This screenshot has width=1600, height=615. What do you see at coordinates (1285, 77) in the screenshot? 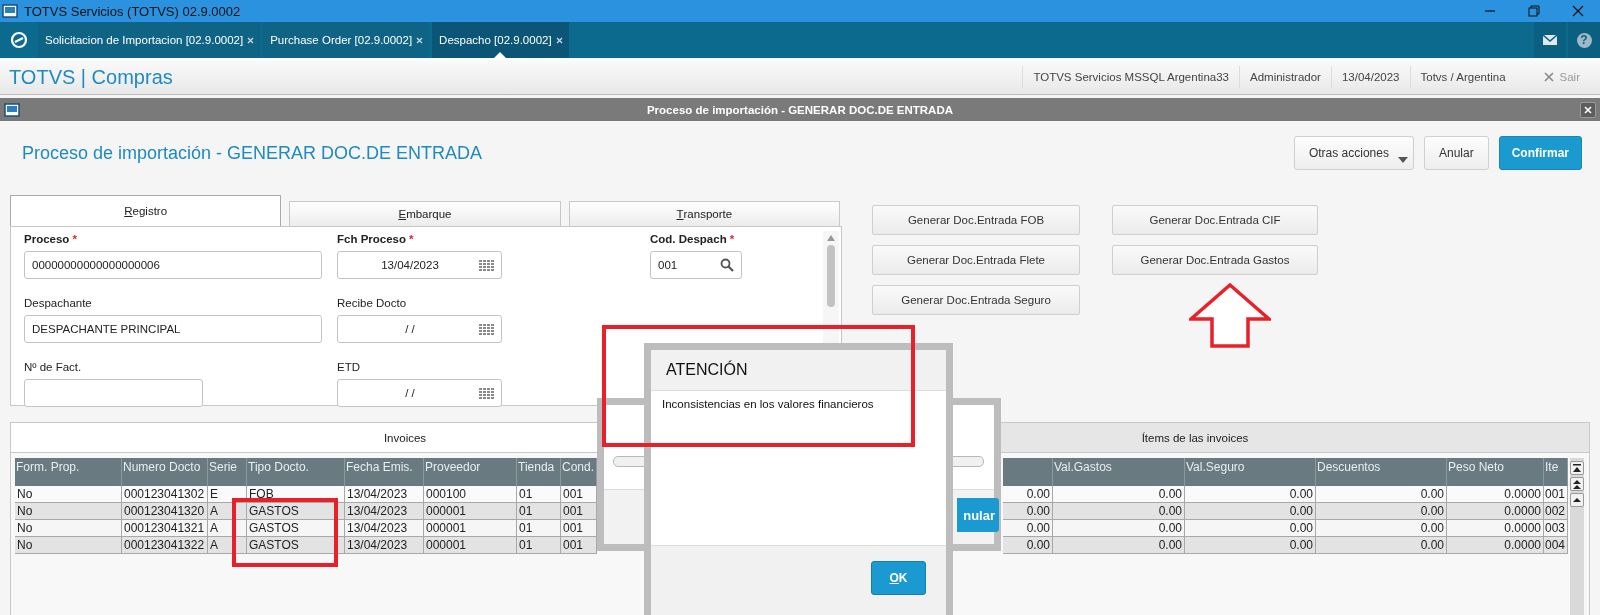
I see `header-info: Administrador` at bounding box center [1285, 77].